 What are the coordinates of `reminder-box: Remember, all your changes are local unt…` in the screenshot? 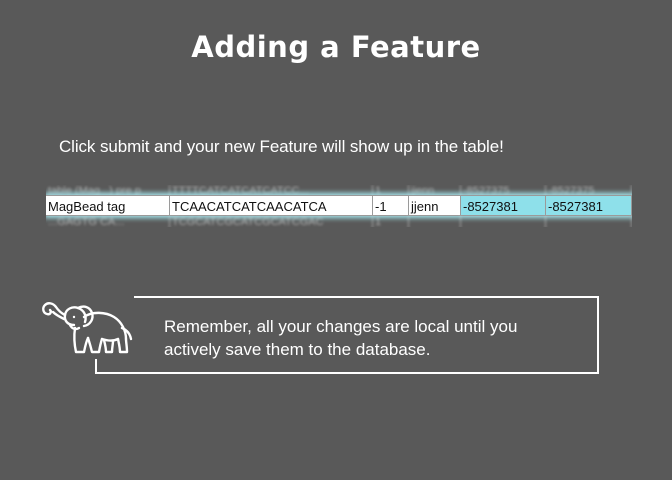 It's located at (347, 335).